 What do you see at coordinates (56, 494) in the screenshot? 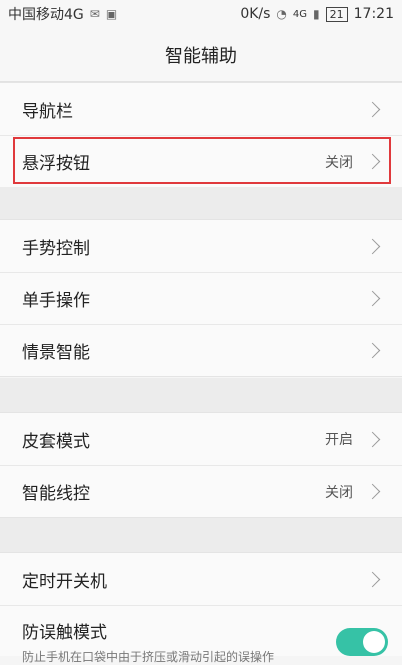
I see `row-label: 智能线控` at bounding box center [56, 494].